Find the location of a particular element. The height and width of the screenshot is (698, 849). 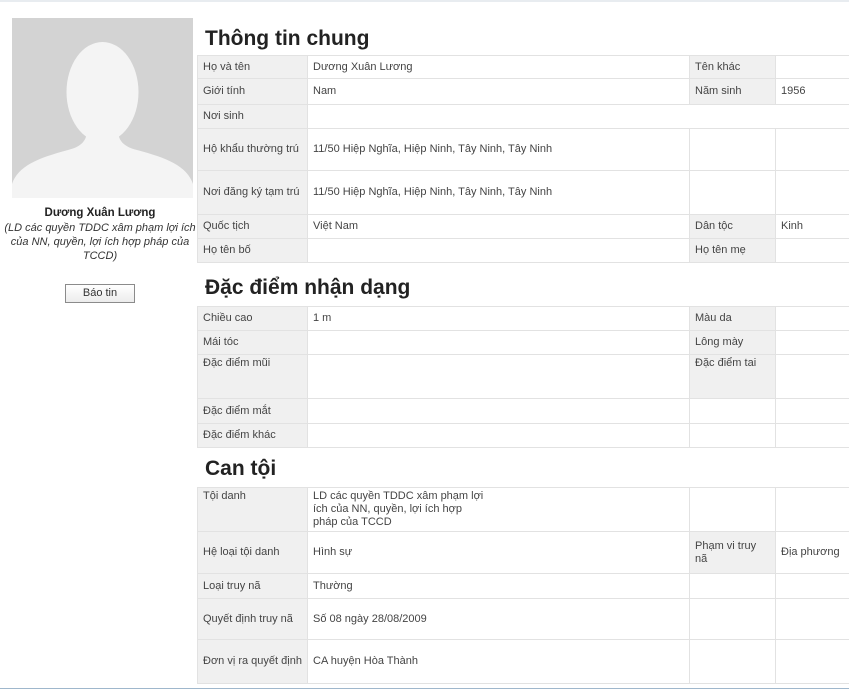

table-row: Quyết định truy nã Số 08 ngày 28/08/2009 is located at coordinates (523, 619).